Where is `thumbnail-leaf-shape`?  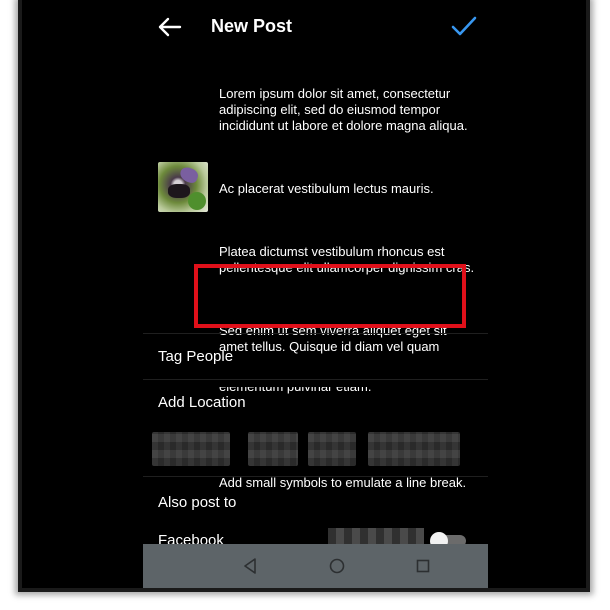
thumbnail-leaf-shape is located at coordinates (189, 175).